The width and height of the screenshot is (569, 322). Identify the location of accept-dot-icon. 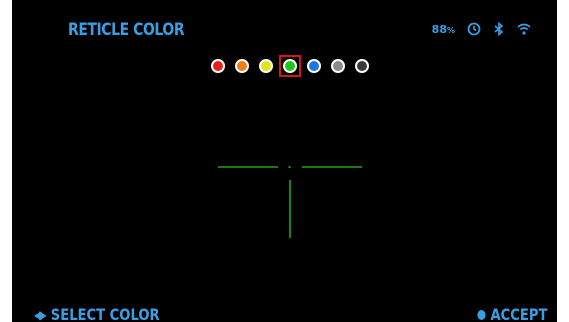
(481, 314).